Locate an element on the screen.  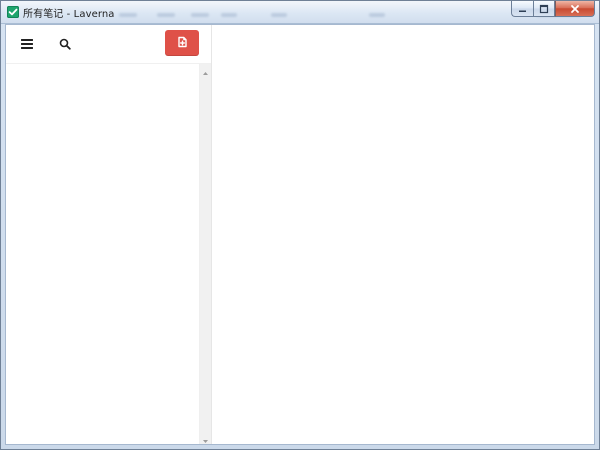
sidebar-toolbar is located at coordinates (108, 44).